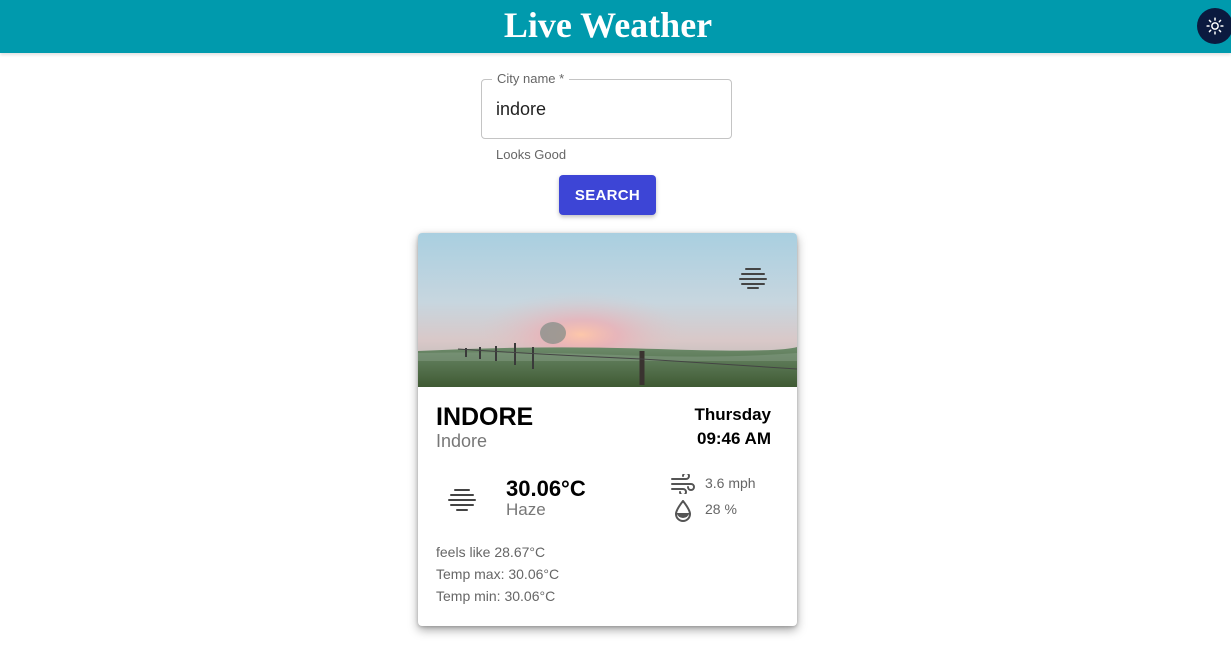 Image resolution: width=1231 pixels, height=648 pixels. I want to click on wind-icon, so click(683, 484).